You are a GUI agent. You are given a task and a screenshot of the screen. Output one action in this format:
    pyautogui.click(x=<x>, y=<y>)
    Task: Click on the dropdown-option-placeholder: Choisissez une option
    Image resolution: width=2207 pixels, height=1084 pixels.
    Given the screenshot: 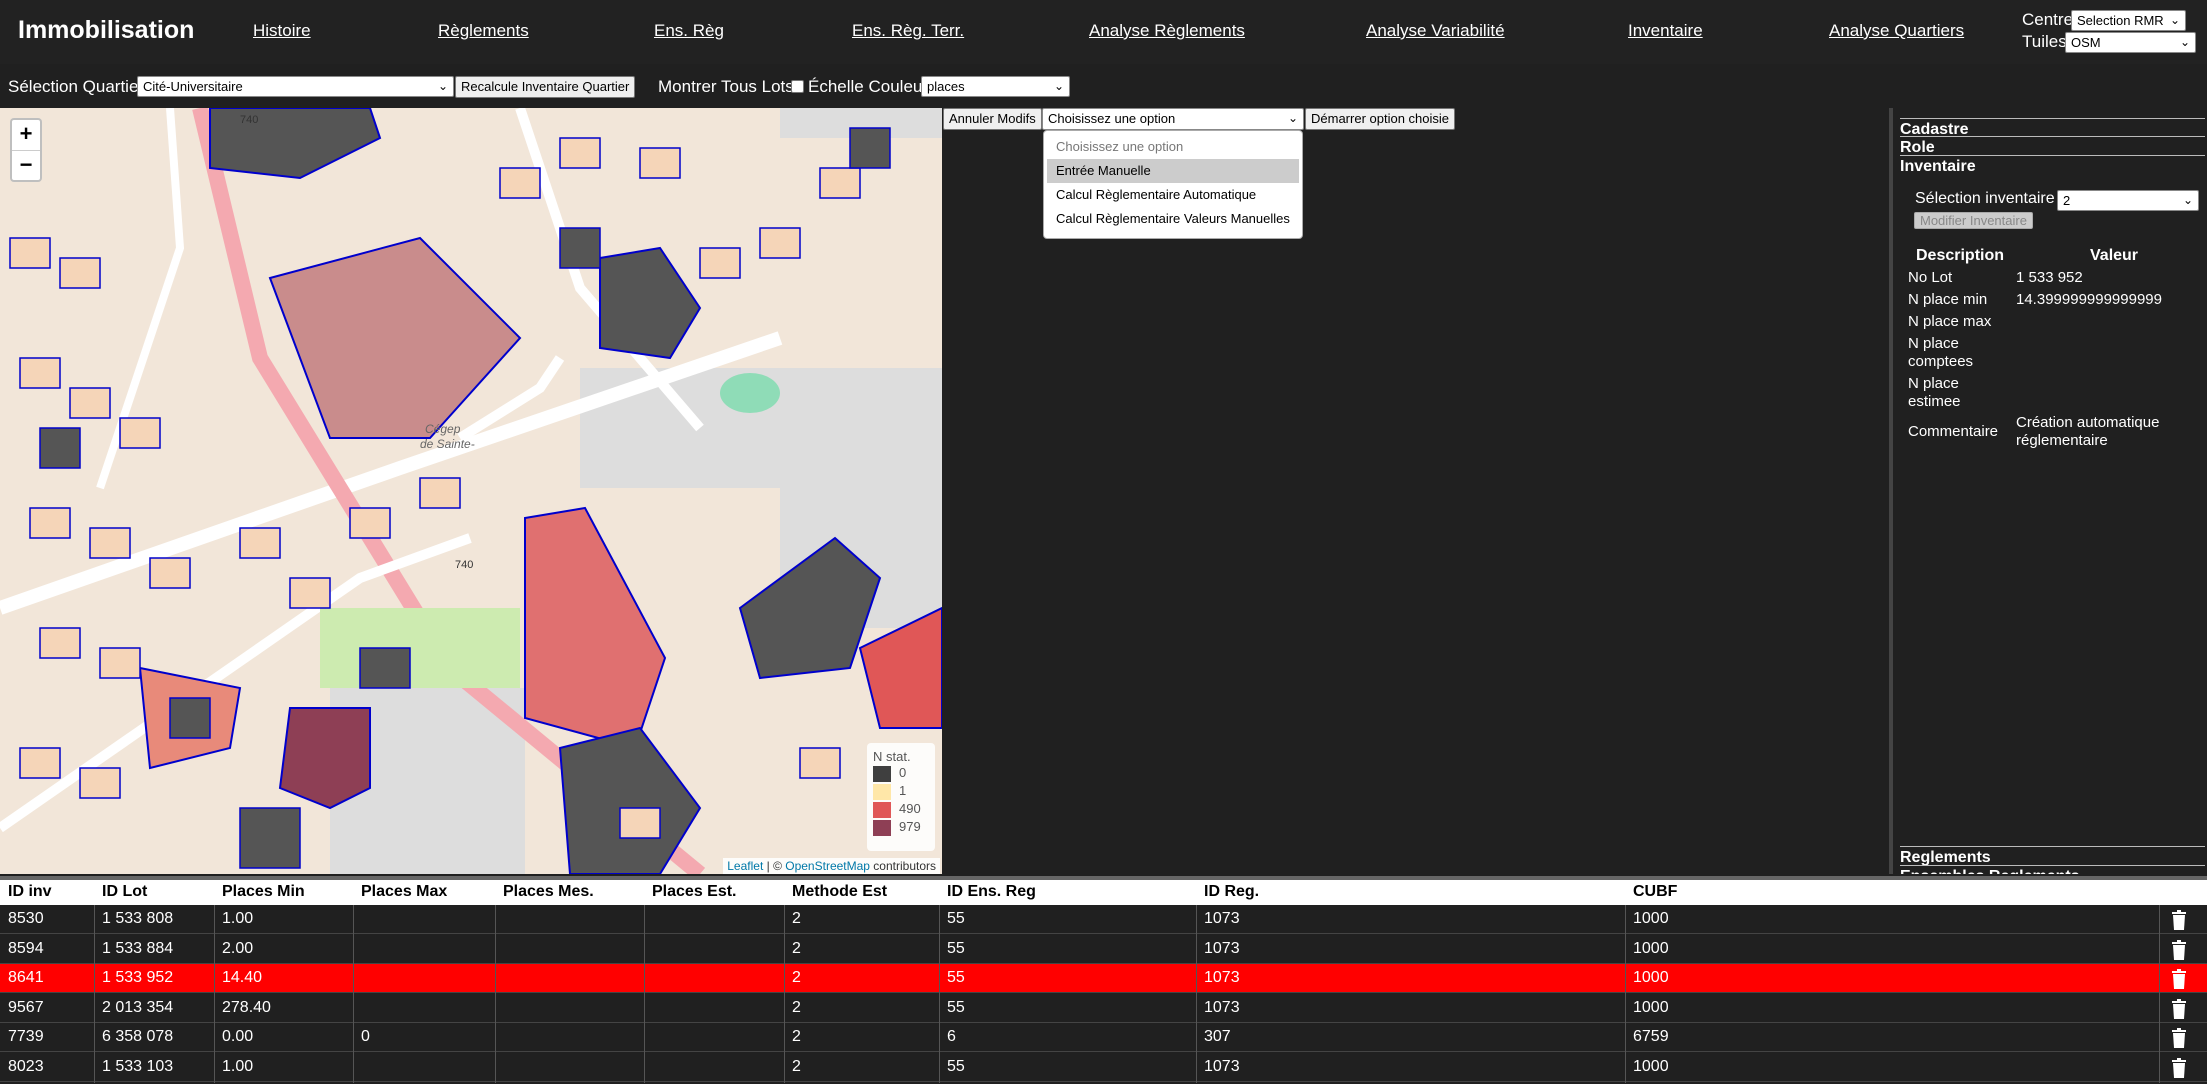 What is the action you would take?
    pyautogui.click(x=1120, y=146)
    